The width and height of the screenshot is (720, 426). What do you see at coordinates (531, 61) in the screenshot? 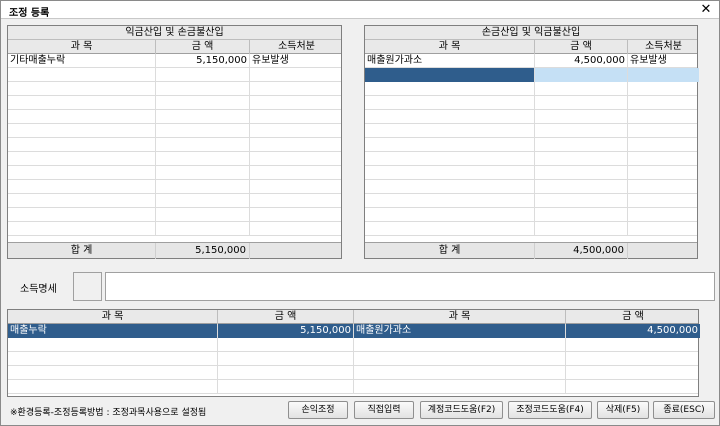
I see `table-row: 매출원가과소 4,500,000 유보발생` at bounding box center [531, 61].